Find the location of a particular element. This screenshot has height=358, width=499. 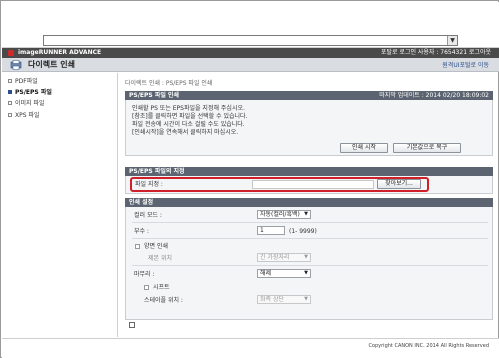

duplex-checkbox is located at coordinates (137, 246).